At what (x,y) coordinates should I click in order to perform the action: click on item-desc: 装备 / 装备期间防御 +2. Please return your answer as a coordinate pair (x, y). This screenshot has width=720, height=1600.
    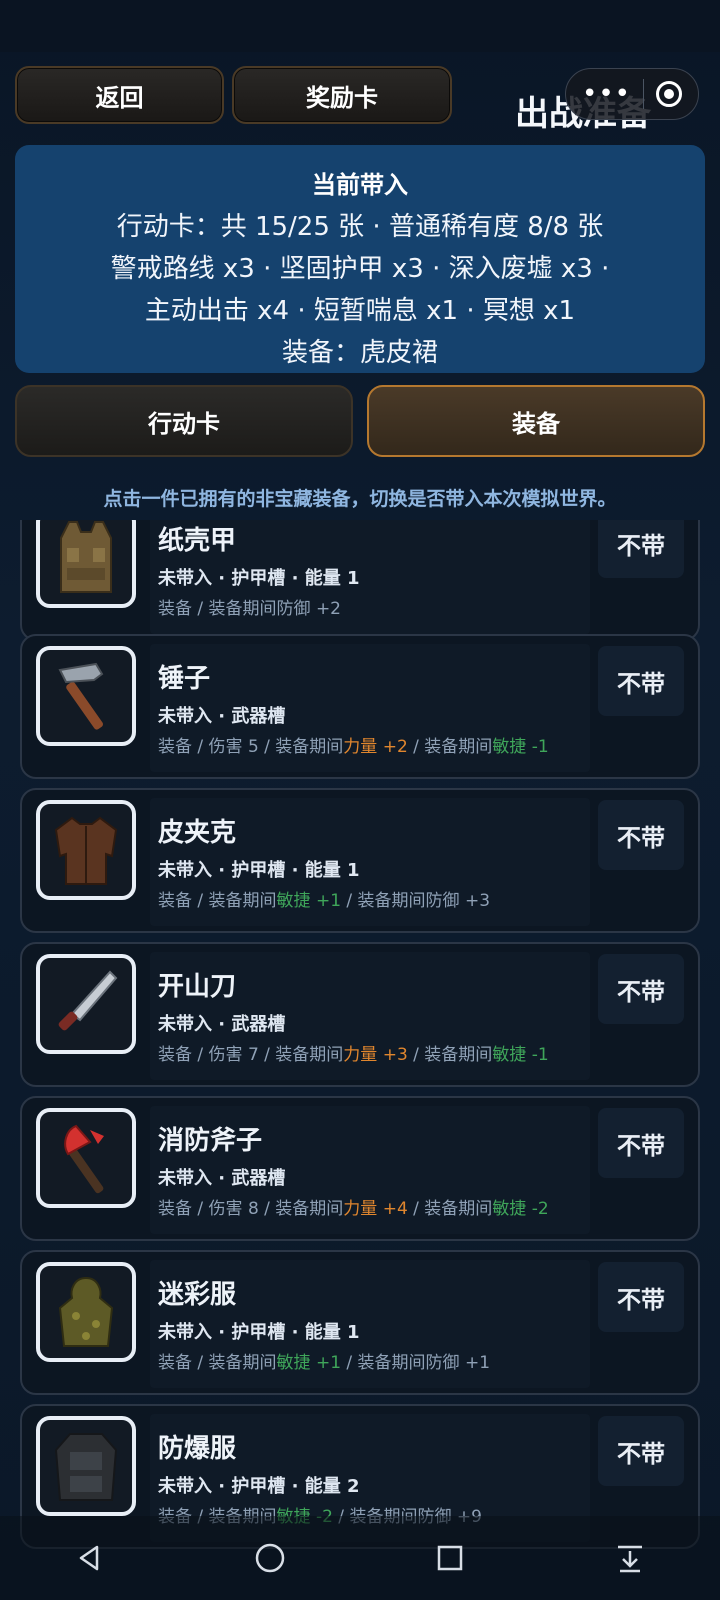
    Looking at the image, I should click on (249, 606).